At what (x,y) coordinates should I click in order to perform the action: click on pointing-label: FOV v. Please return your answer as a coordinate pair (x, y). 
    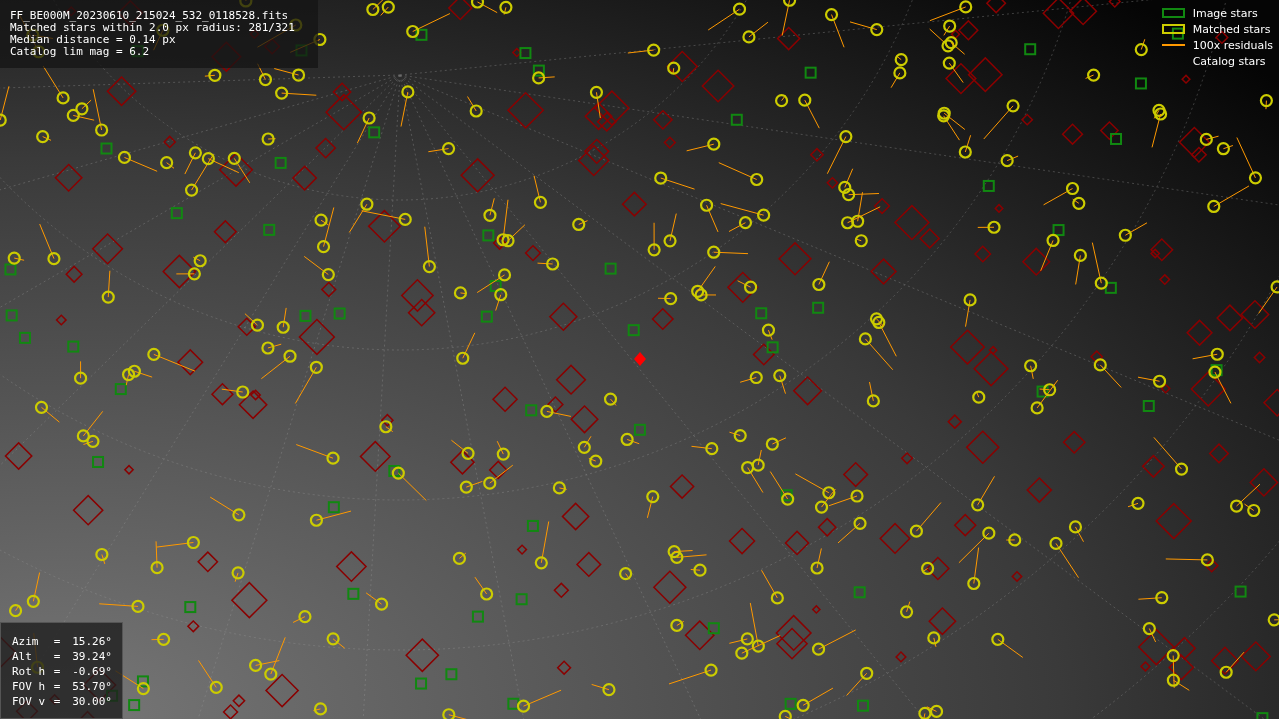
    Looking at the image, I should click on (29, 702).